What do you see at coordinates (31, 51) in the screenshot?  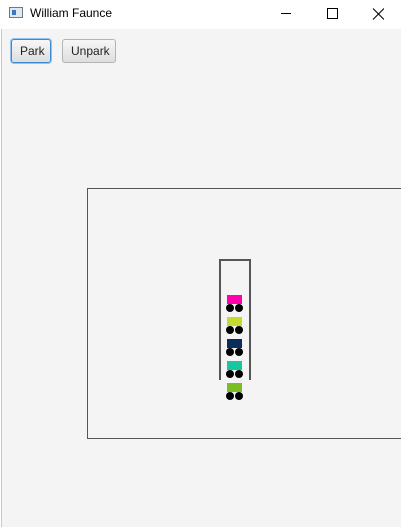 I see `park-button: Park` at bounding box center [31, 51].